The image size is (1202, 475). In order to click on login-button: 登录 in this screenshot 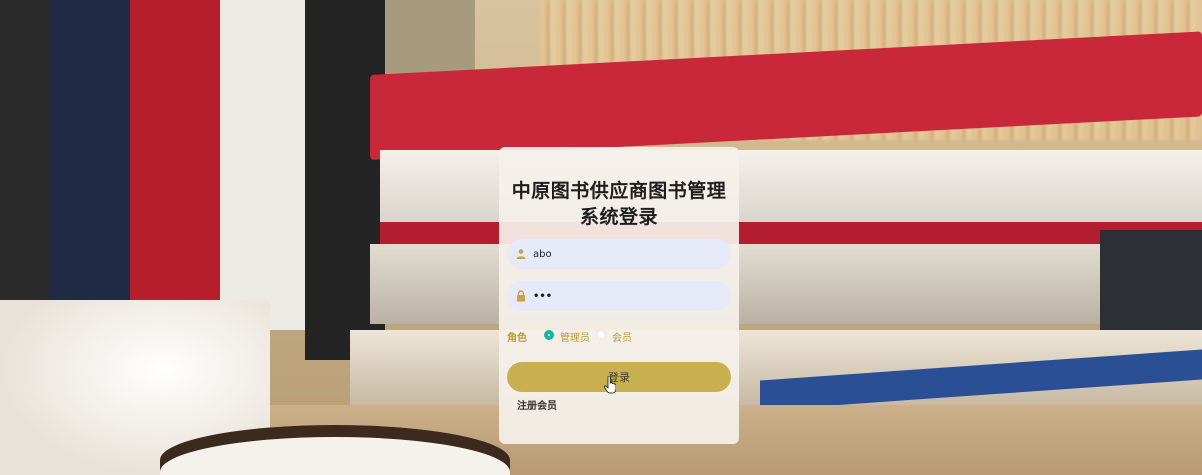, I will do `click(619, 377)`.